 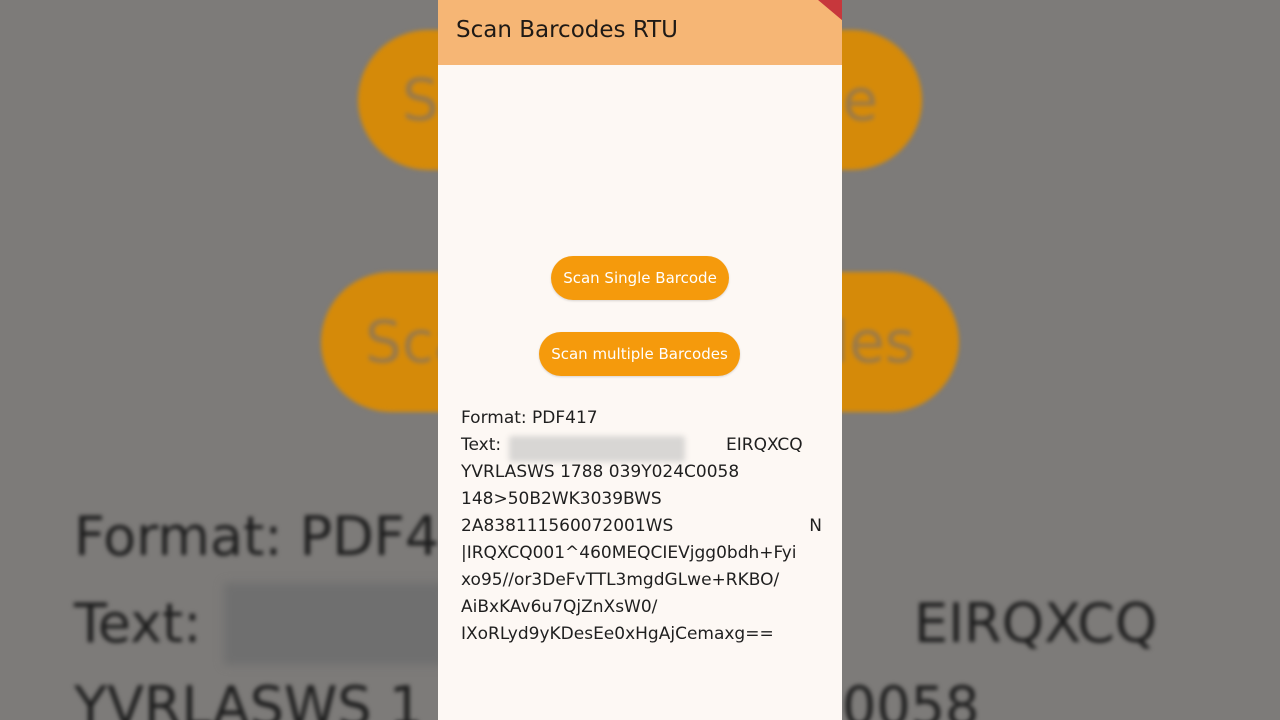 I want to click on result-text-line: IXoRLyd9yKDesEe0xHgAjCemaxg==, so click(x=646, y=634).